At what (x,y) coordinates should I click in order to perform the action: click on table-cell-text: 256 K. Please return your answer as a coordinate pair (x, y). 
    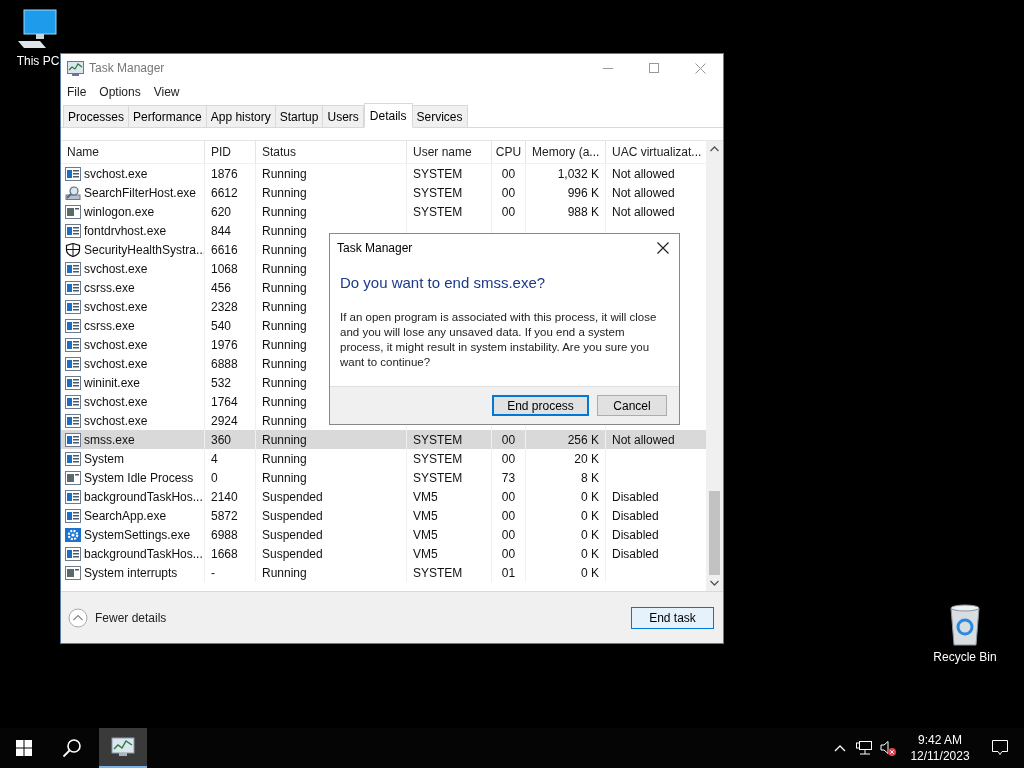
    Looking at the image, I should click on (583, 440).